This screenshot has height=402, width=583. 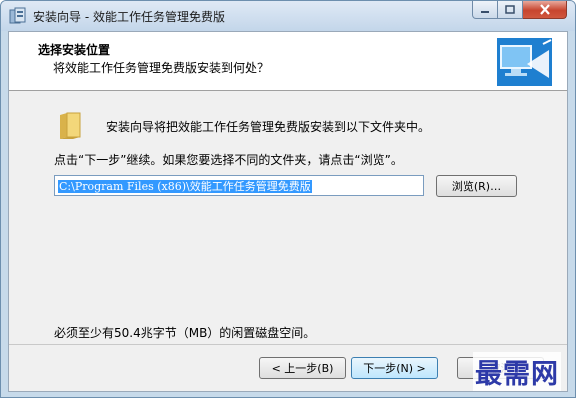 I want to click on page-title: 选择安装位置, so click(x=74, y=50).